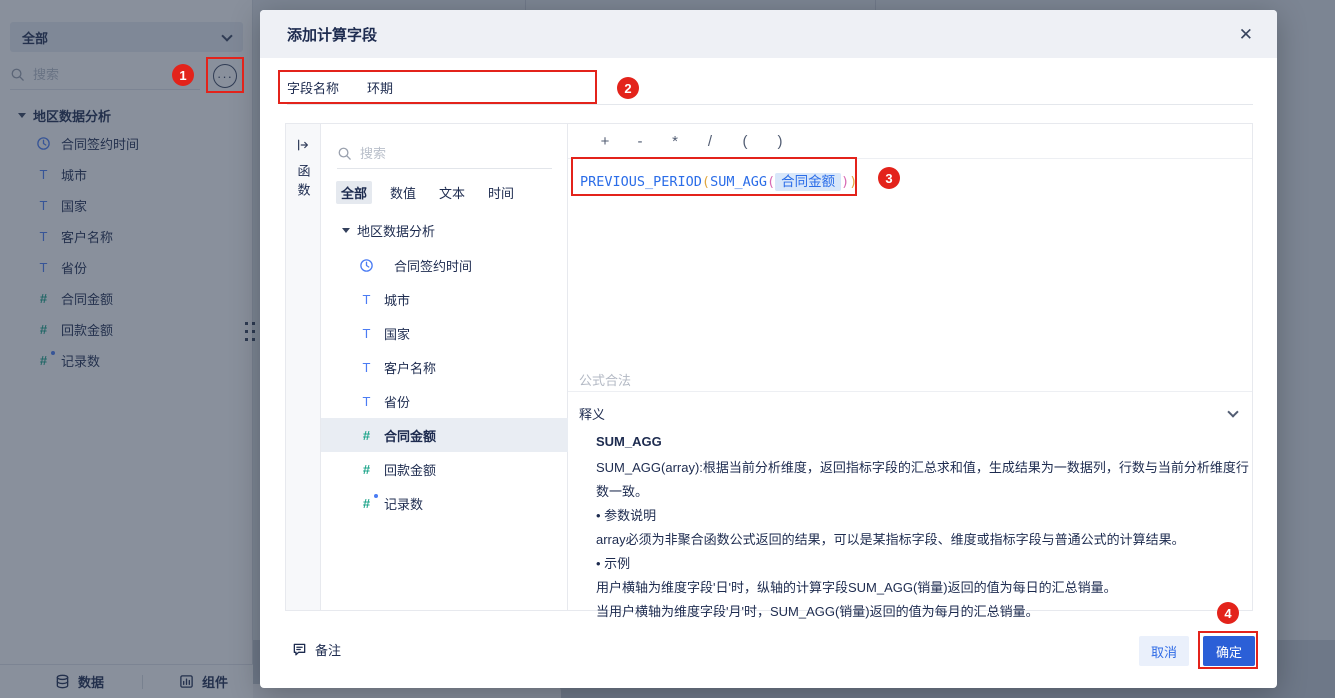 This screenshot has width=1335, height=698. Describe the element at coordinates (397, 402) in the screenshot. I see `field-label: 省份` at that location.